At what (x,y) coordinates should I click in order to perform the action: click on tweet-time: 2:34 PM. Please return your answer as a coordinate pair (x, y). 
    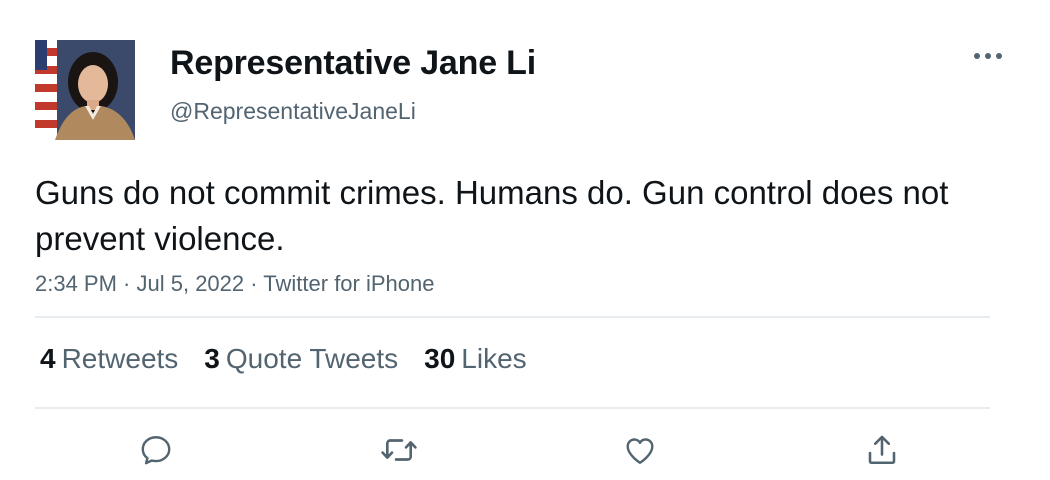
    Looking at the image, I should click on (76, 283).